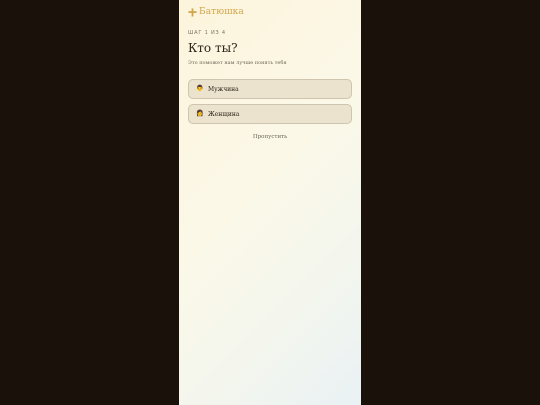  I want to click on skip-link: Пропустить, so click(270, 137).